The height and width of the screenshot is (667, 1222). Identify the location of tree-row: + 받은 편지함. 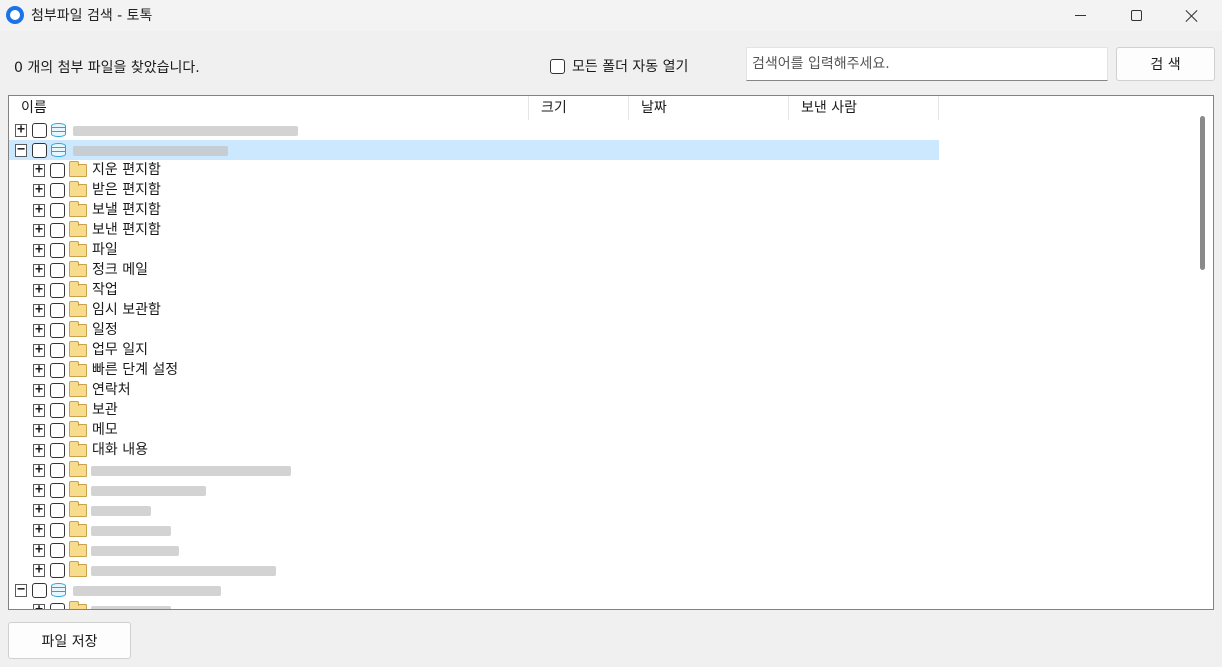
(601, 190).